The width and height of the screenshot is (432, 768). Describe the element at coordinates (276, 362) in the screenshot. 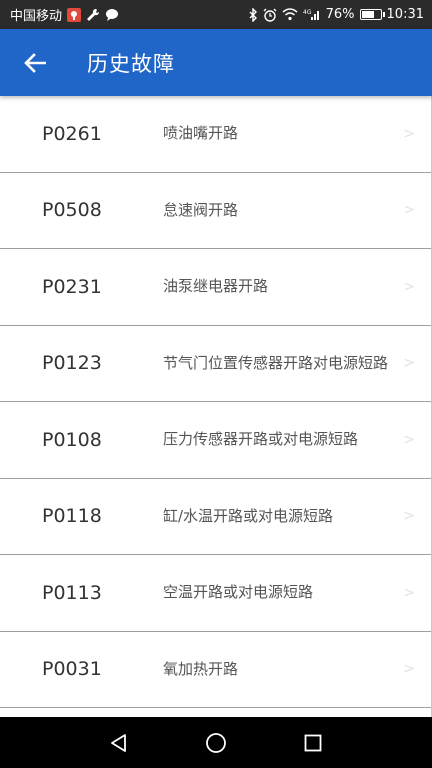

I see `fault-description: 节气门位置传感器开路对电源短路` at that location.